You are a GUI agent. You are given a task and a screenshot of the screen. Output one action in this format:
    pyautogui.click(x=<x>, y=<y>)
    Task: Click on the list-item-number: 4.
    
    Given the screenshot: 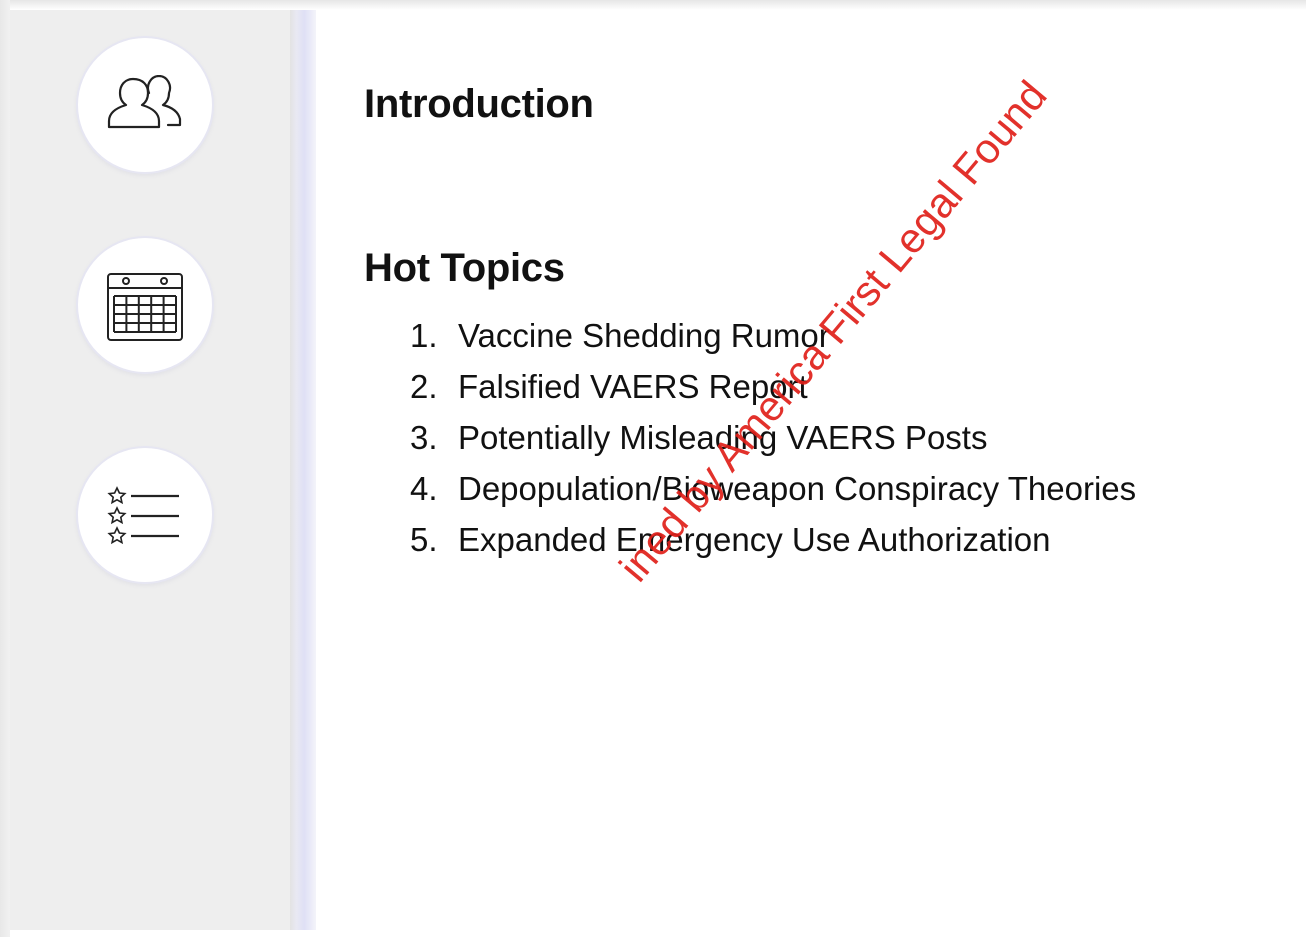 What is the action you would take?
    pyautogui.click(x=424, y=488)
    